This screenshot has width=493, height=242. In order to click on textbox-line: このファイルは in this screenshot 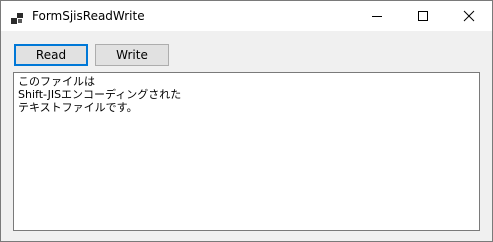, I will do `click(56, 81)`.